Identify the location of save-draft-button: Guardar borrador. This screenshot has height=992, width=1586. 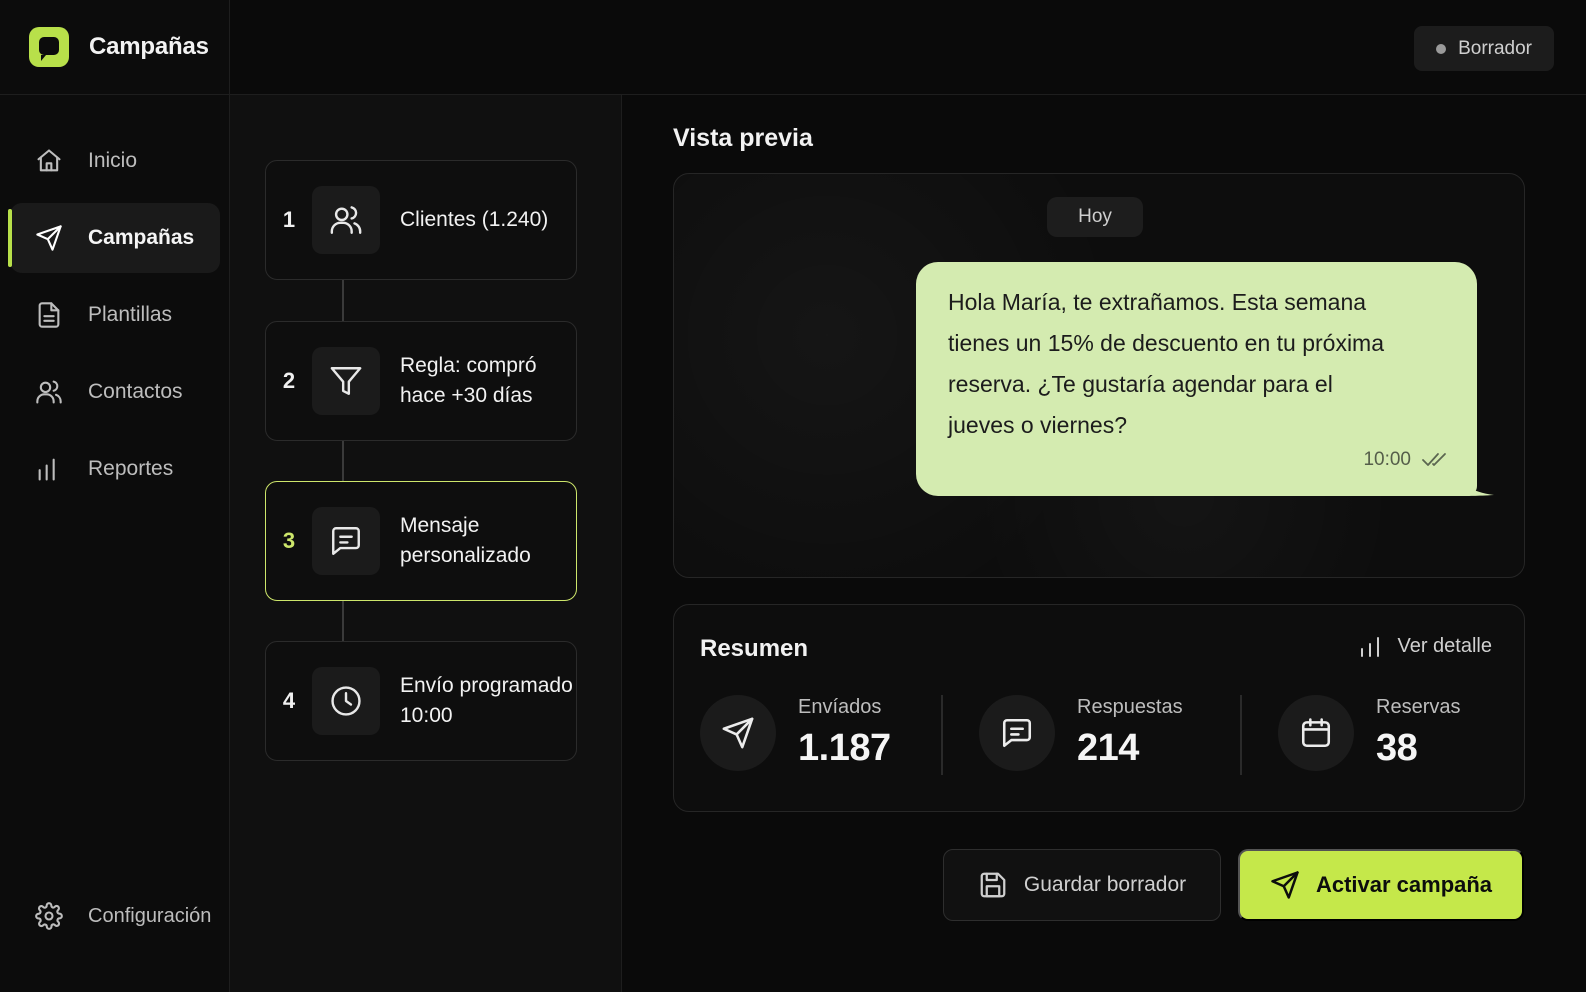
(1082, 885).